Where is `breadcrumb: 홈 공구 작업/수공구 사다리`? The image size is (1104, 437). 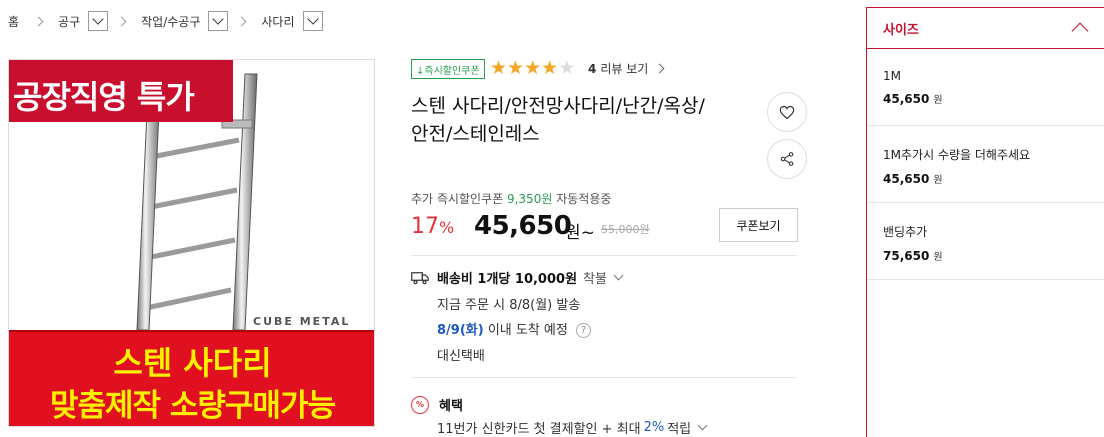 breadcrumb: 홈 공구 작업/수공구 사다리 is located at coordinates (165, 21).